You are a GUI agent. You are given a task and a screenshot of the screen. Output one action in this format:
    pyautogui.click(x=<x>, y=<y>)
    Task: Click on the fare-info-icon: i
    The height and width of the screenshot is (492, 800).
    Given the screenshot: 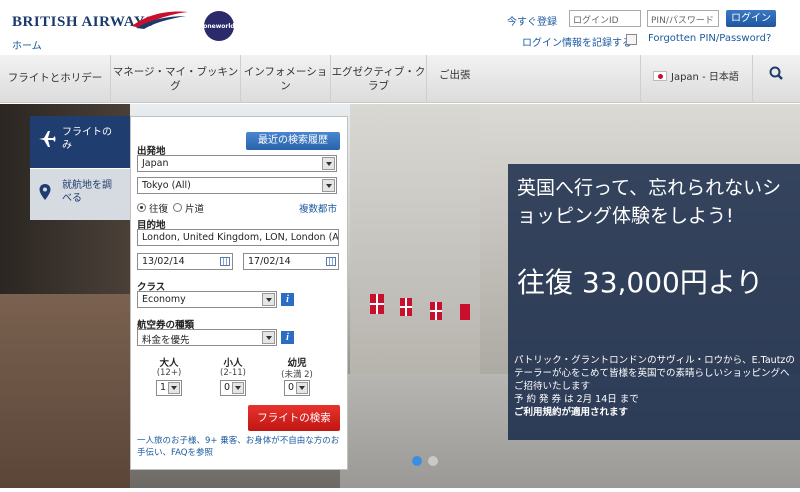 What is the action you would take?
    pyautogui.click(x=287, y=337)
    